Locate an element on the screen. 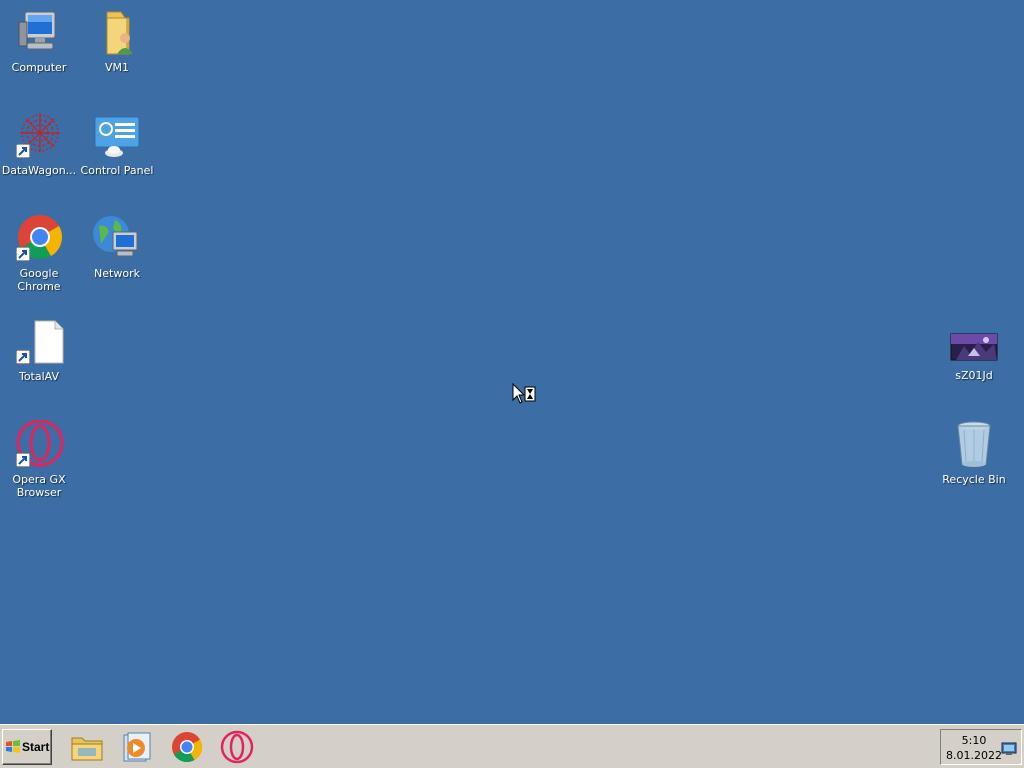 The image size is (1024, 768). desktop-icon-computer: Computer is located at coordinates (39, 41).